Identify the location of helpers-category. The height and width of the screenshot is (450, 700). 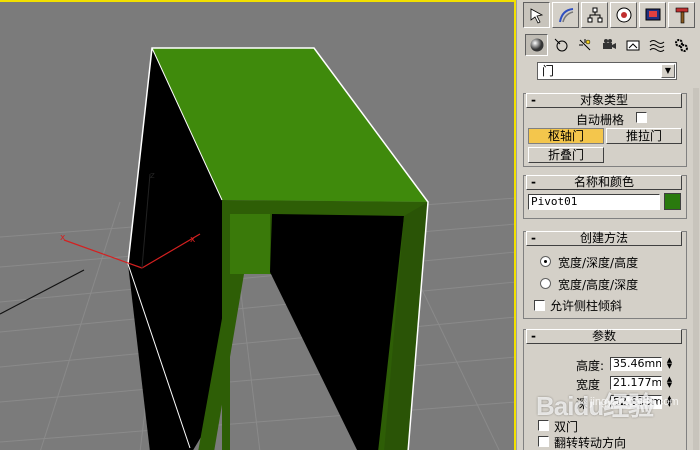
(632, 45).